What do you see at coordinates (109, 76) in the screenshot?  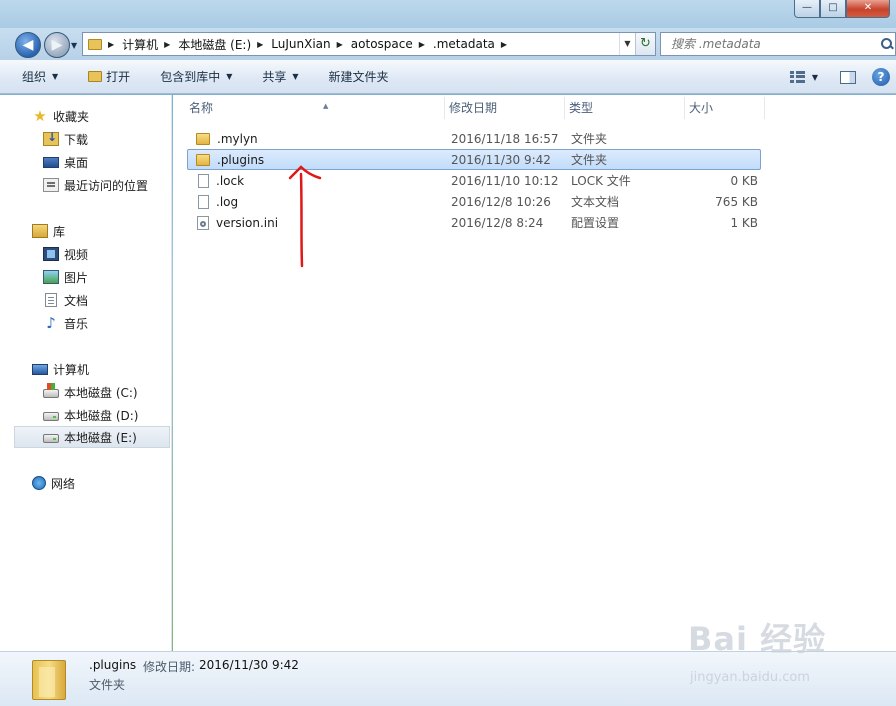 I see `open-button: 打开` at bounding box center [109, 76].